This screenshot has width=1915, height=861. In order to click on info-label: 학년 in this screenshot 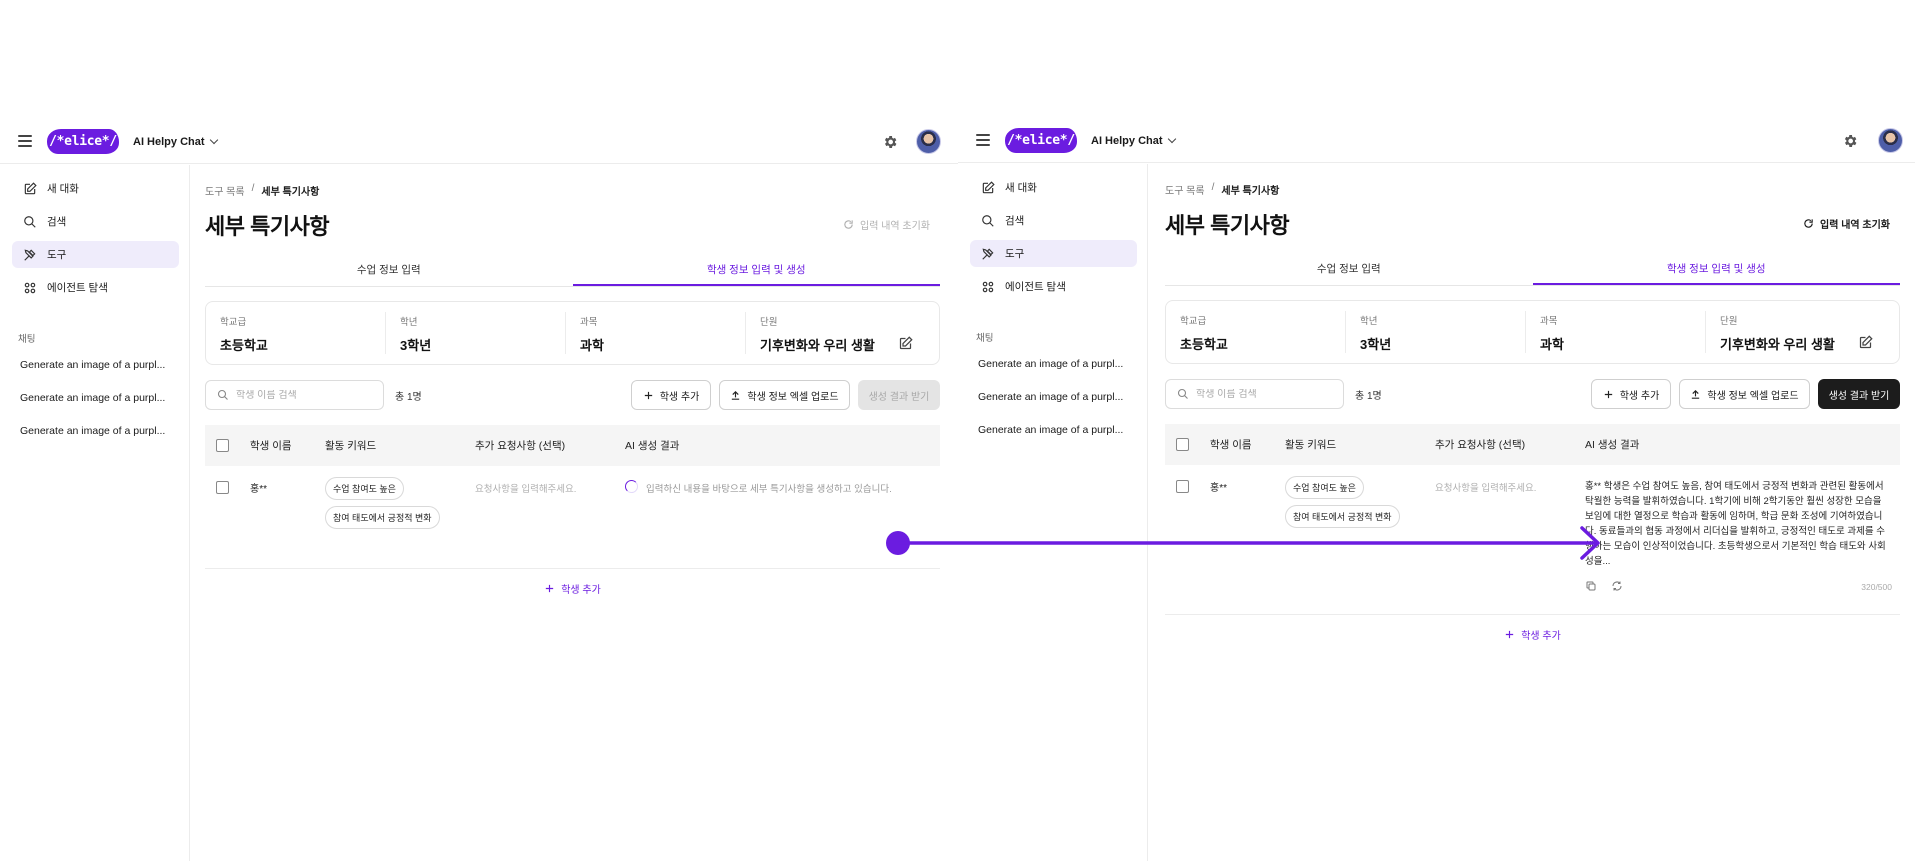, I will do `click(1369, 321)`.